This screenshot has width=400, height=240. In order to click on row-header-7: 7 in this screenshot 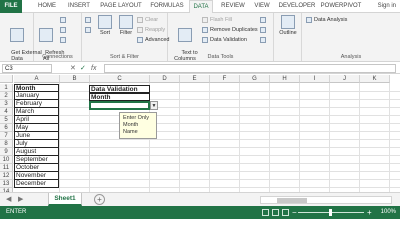, I will do `click(6, 136)`.